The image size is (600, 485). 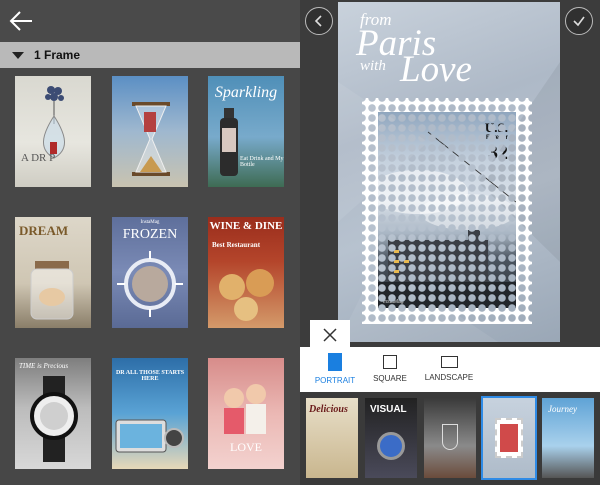 What do you see at coordinates (568, 438) in the screenshot?
I see `strip-item-journey: Journey` at bounding box center [568, 438].